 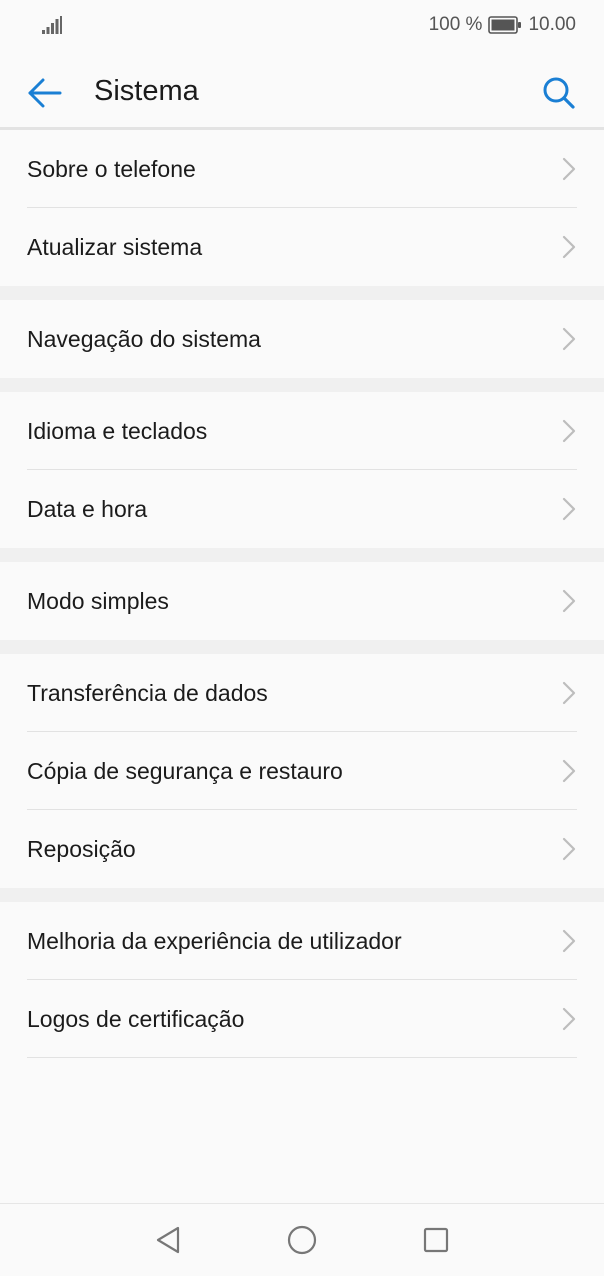 I want to click on back-button, so click(x=45, y=93).